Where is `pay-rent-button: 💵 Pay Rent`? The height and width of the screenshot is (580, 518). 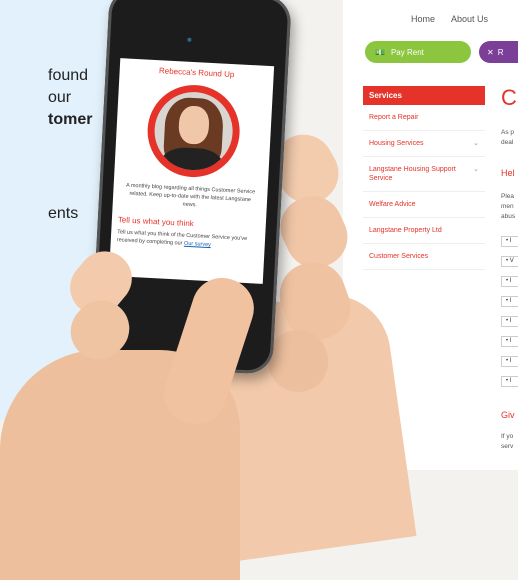
pay-rent-button: 💵 Pay Rent is located at coordinates (418, 52).